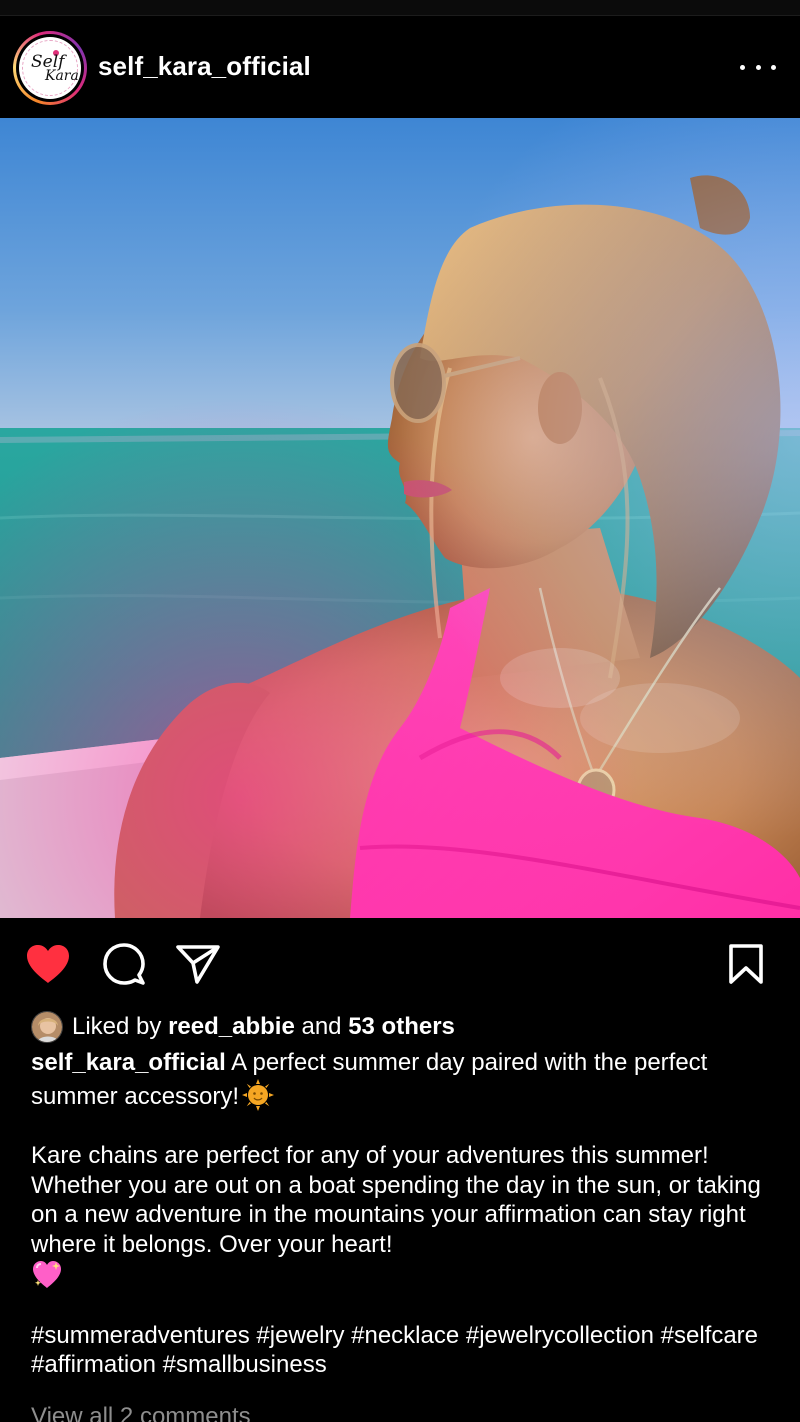 Image resolution: width=800 pixels, height=1422 pixels. I want to click on liker-avatar, so click(47, 1027).